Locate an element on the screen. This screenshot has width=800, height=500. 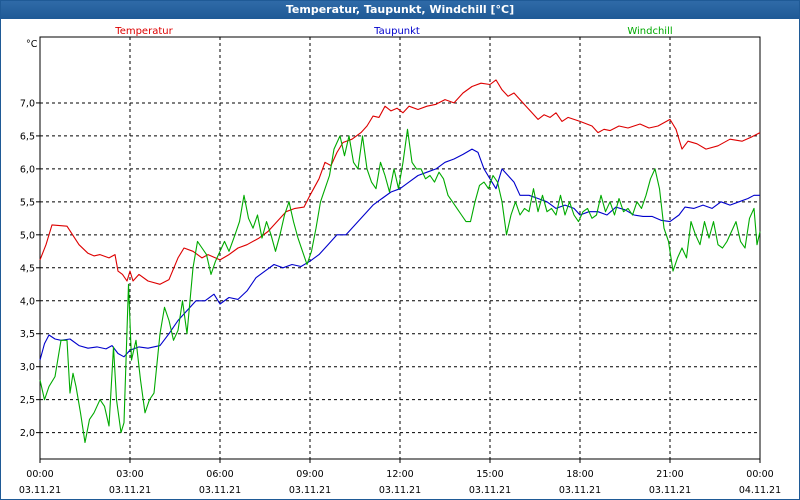
y-axis-unit-label: °C is located at coordinates (32, 44).